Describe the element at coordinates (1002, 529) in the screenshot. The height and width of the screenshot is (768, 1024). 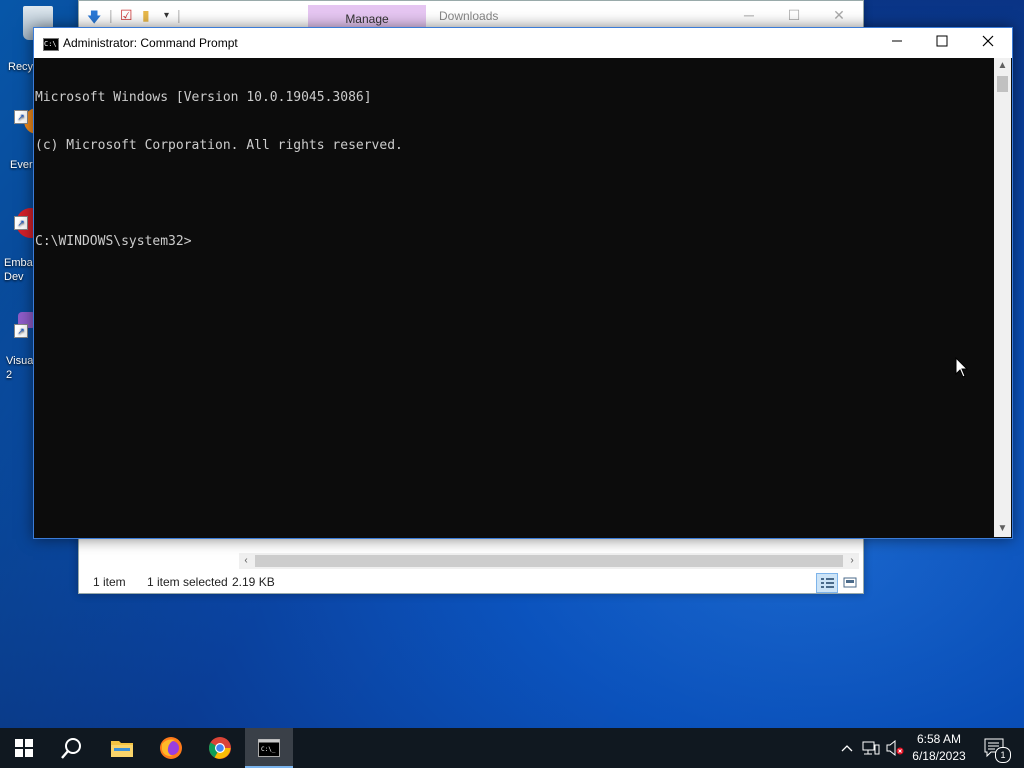
I see `scroll-down-icon: ▼` at that location.